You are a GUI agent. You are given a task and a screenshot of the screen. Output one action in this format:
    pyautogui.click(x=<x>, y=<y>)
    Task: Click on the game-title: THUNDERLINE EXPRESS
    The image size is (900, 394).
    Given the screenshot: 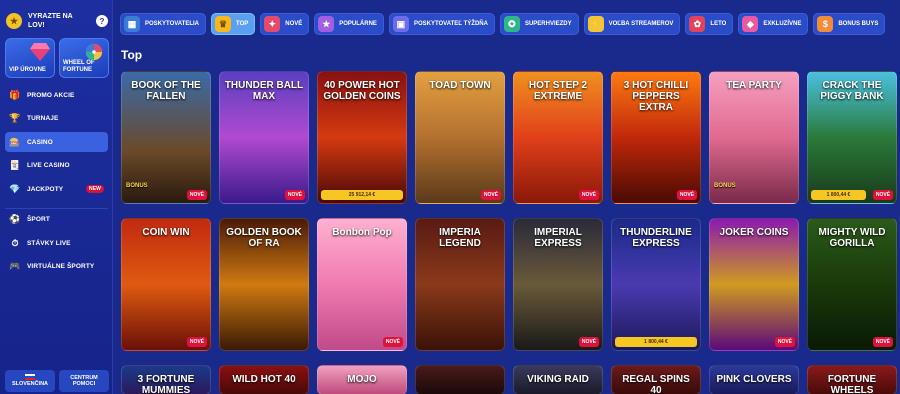 What is the action you would take?
    pyautogui.click(x=656, y=238)
    